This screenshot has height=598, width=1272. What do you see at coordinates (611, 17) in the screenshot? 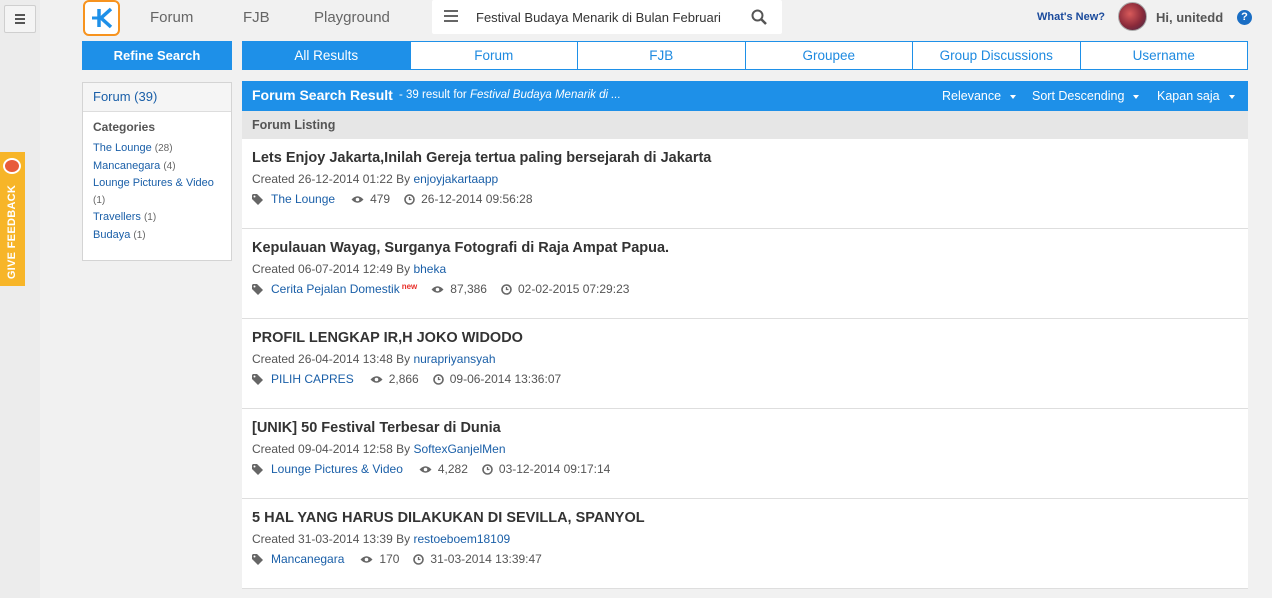
I see `search-input` at bounding box center [611, 17].